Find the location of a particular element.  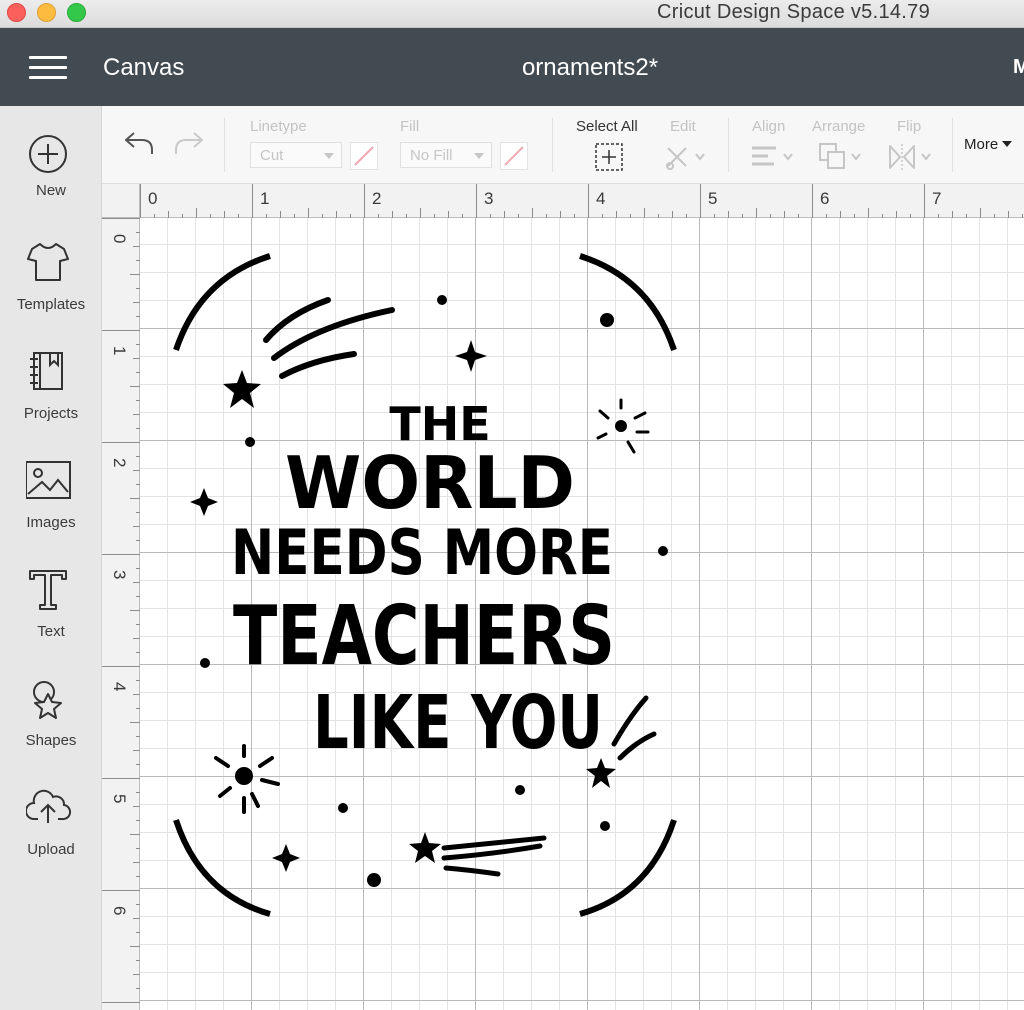

fill-value: No Fill is located at coordinates (431, 155).